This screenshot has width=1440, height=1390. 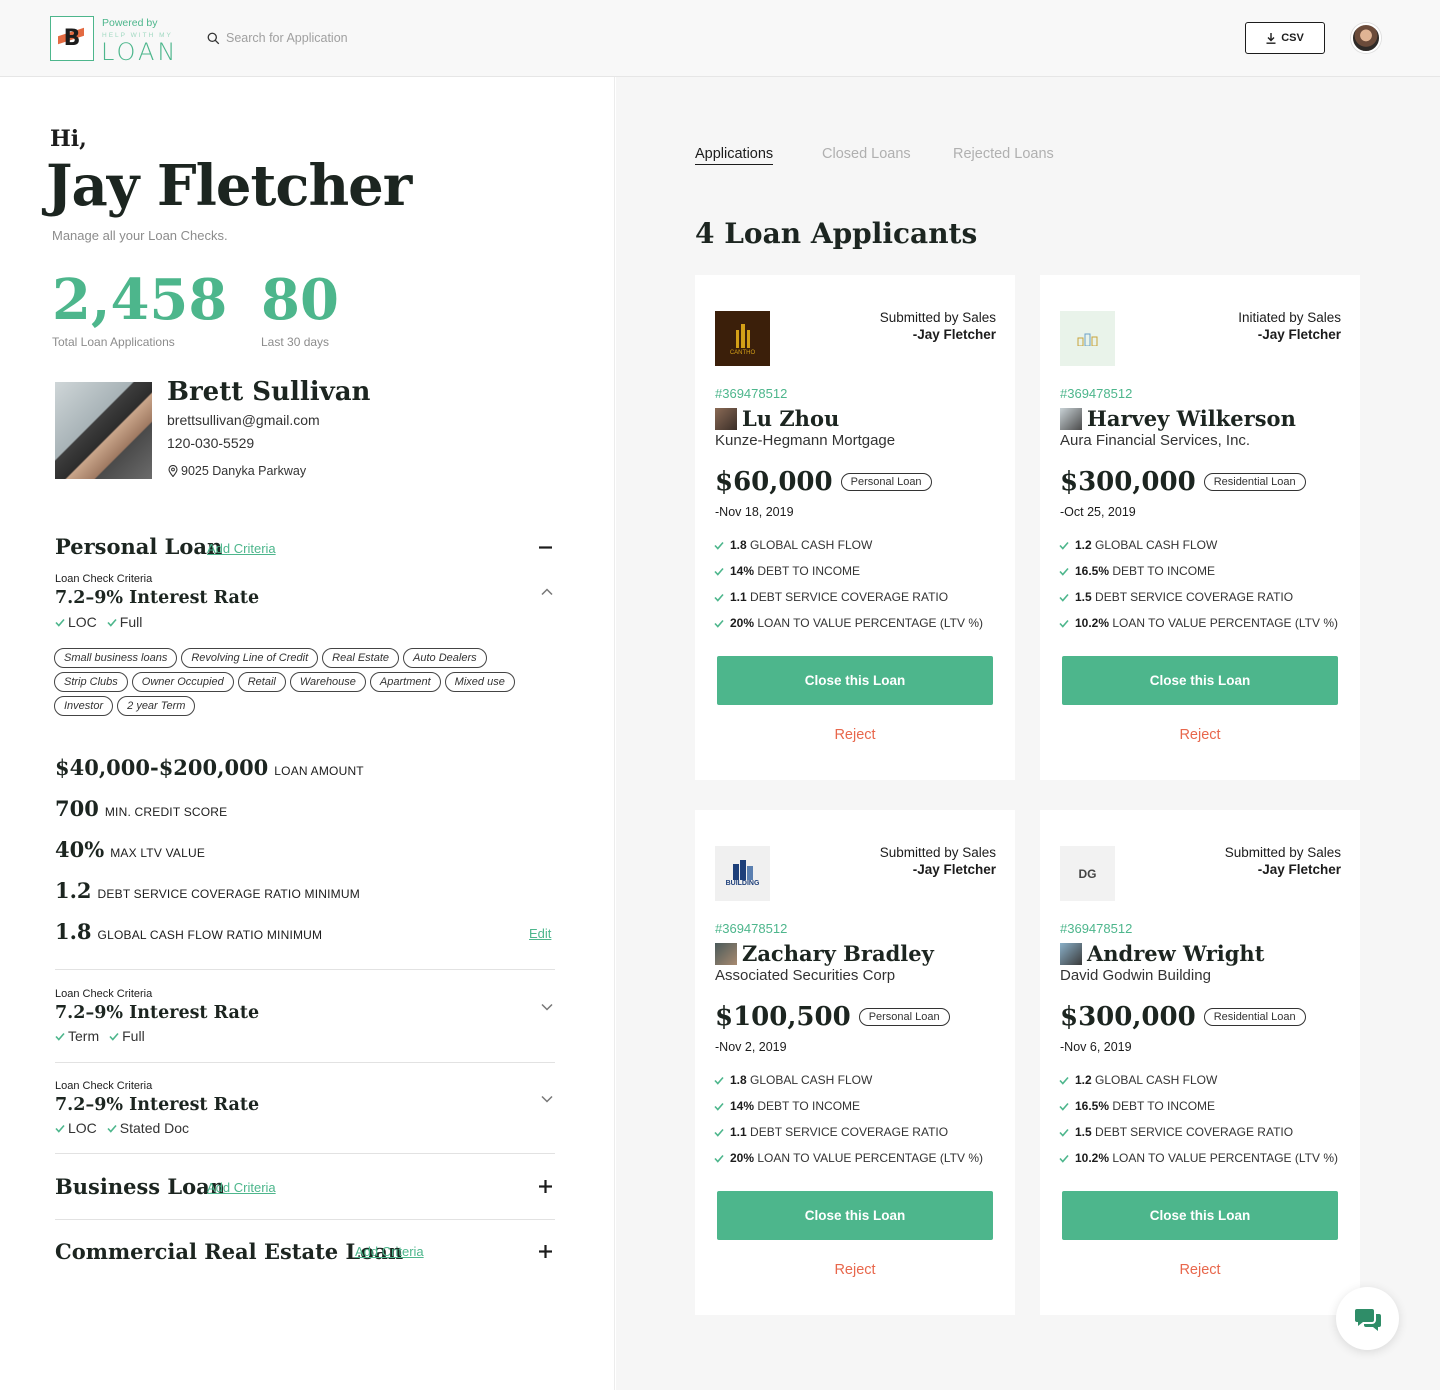 I want to click on personal-loan-add-criteria-link: Add Criteria, so click(x=241, y=548).